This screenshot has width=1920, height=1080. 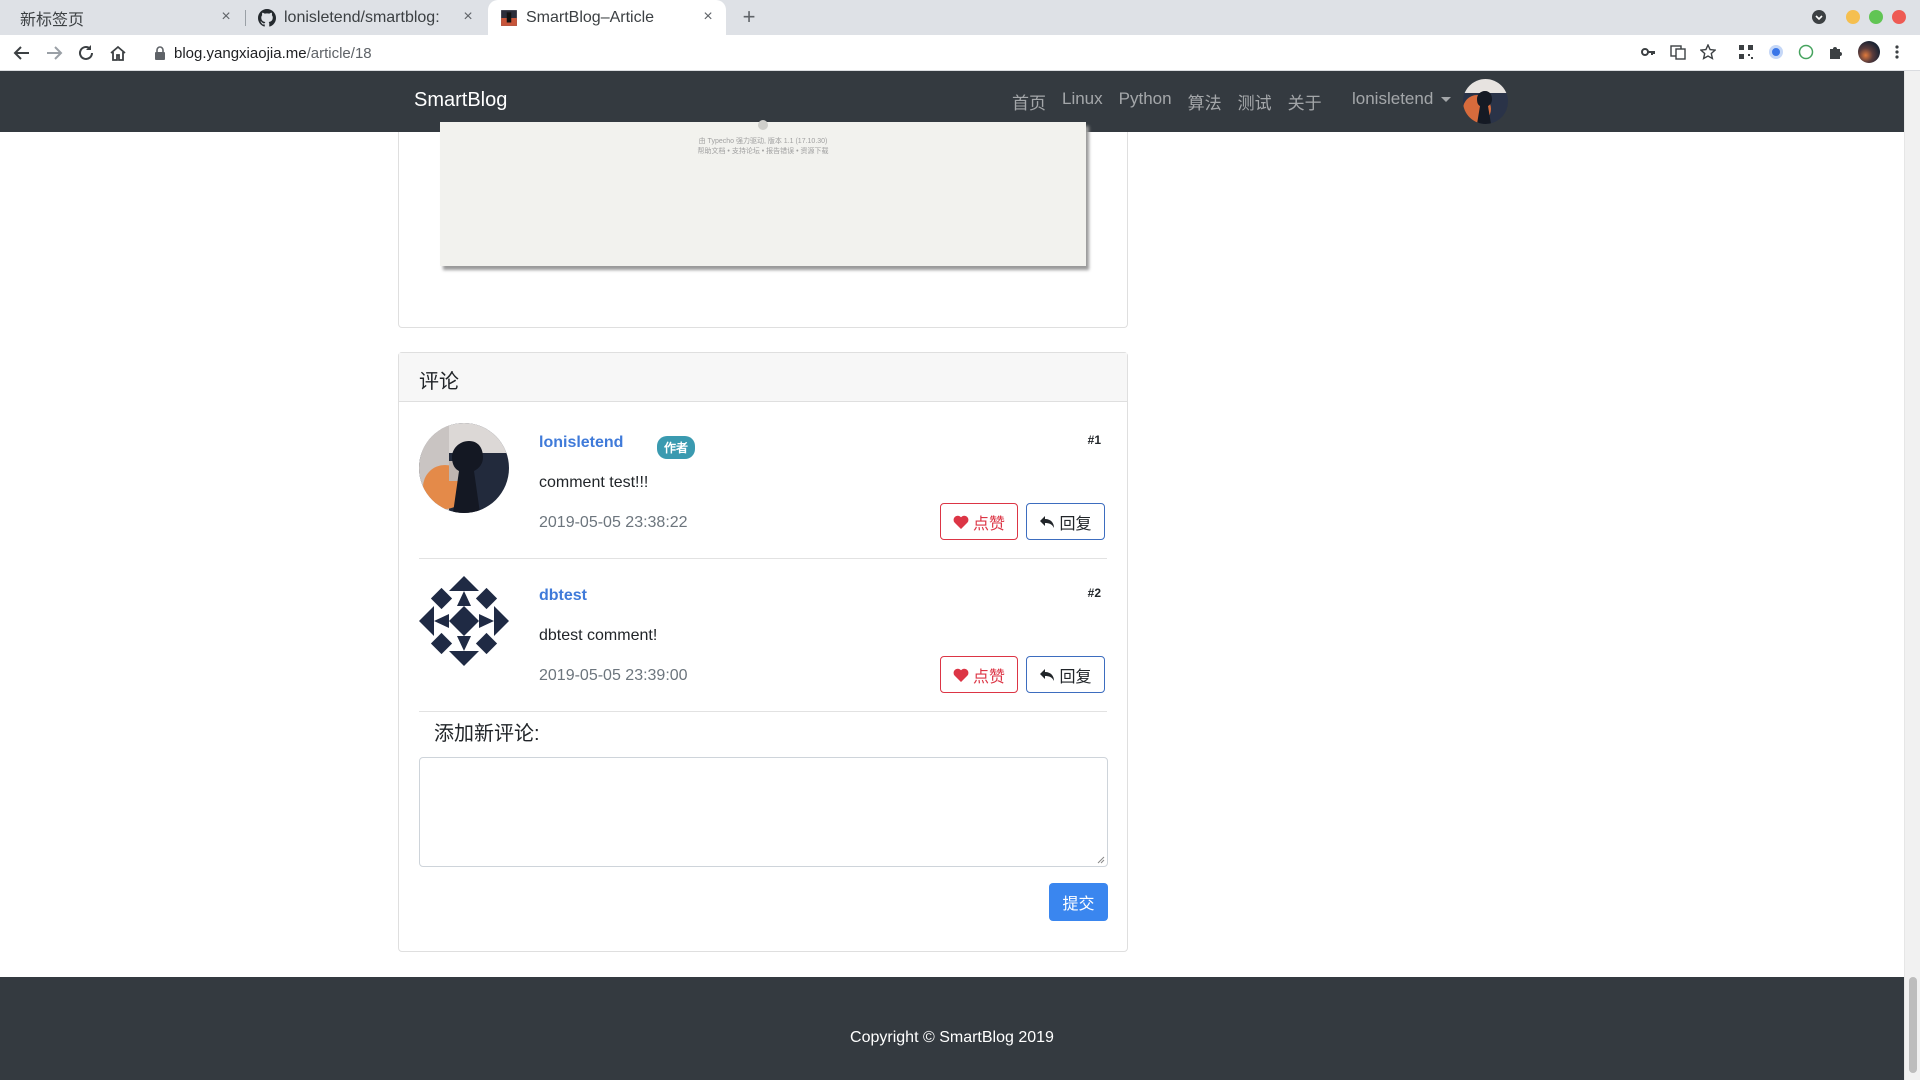 What do you see at coordinates (763, 125) in the screenshot?
I see `typecho-logo-icon` at bounding box center [763, 125].